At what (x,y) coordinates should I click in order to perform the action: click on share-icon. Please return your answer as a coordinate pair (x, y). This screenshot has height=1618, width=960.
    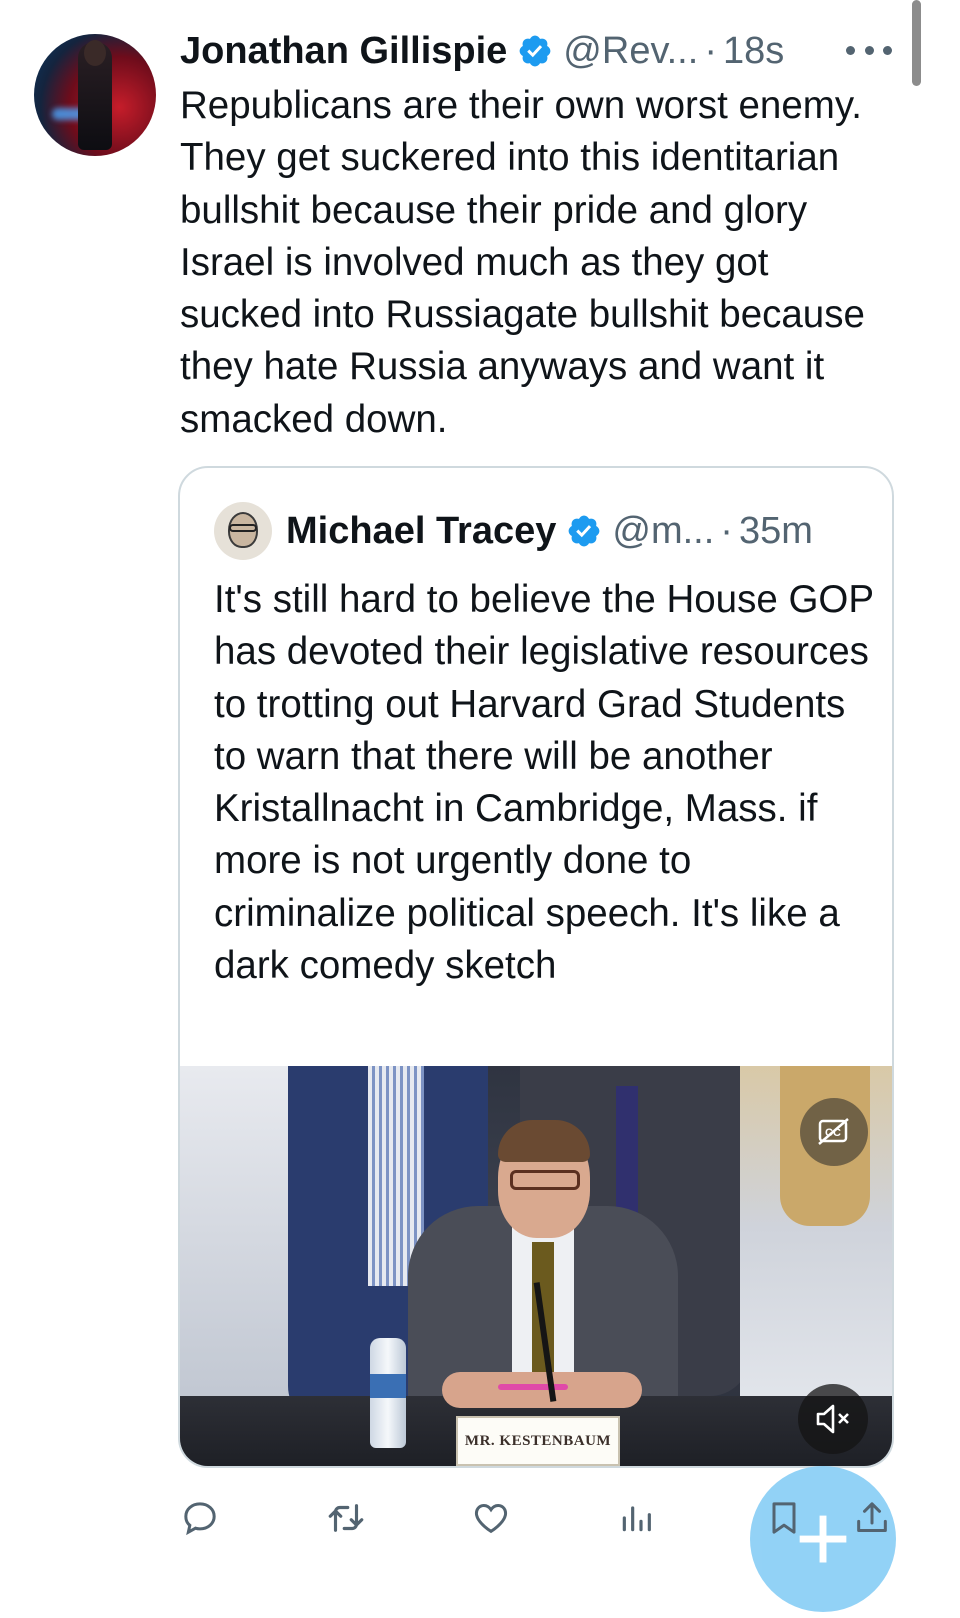
    Looking at the image, I should click on (872, 1517).